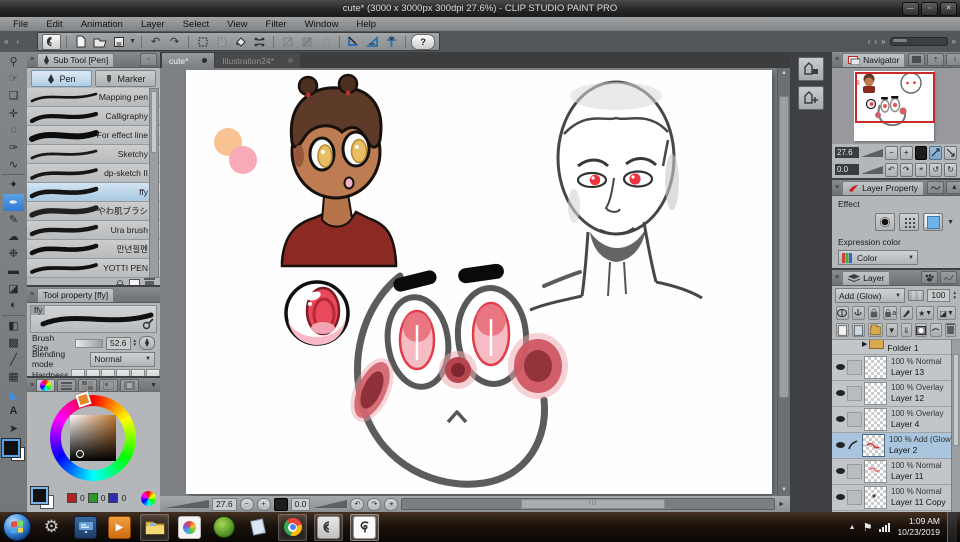 The image size is (960, 542). Describe the element at coordinates (132, 41) in the screenshot. I see `save-dropdown-icon: ▼` at that location.